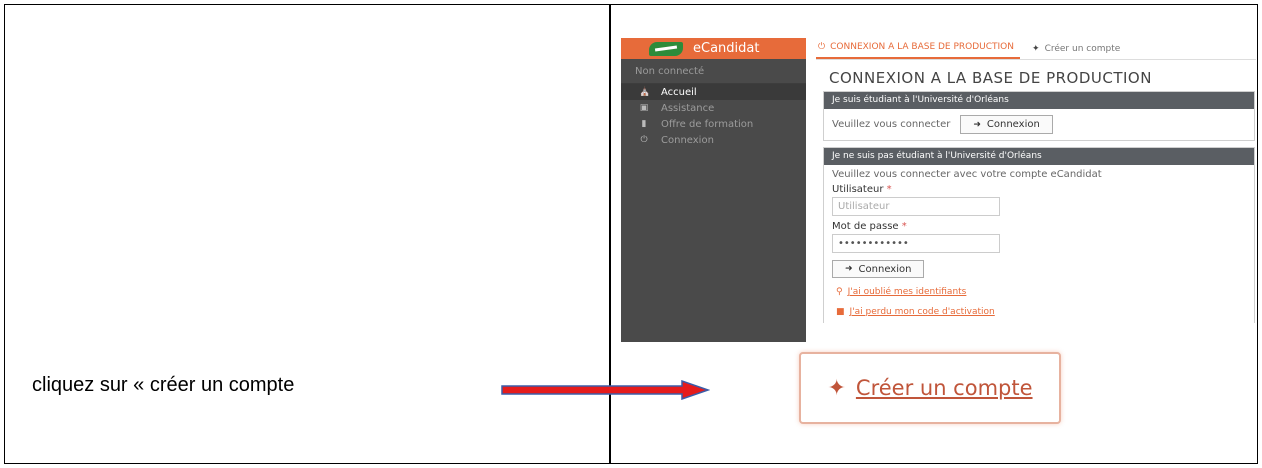 The height and width of the screenshot is (468, 1262). What do you see at coordinates (645, 92) in the screenshot?
I see `home-icon: ⛪` at bounding box center [645, 92].